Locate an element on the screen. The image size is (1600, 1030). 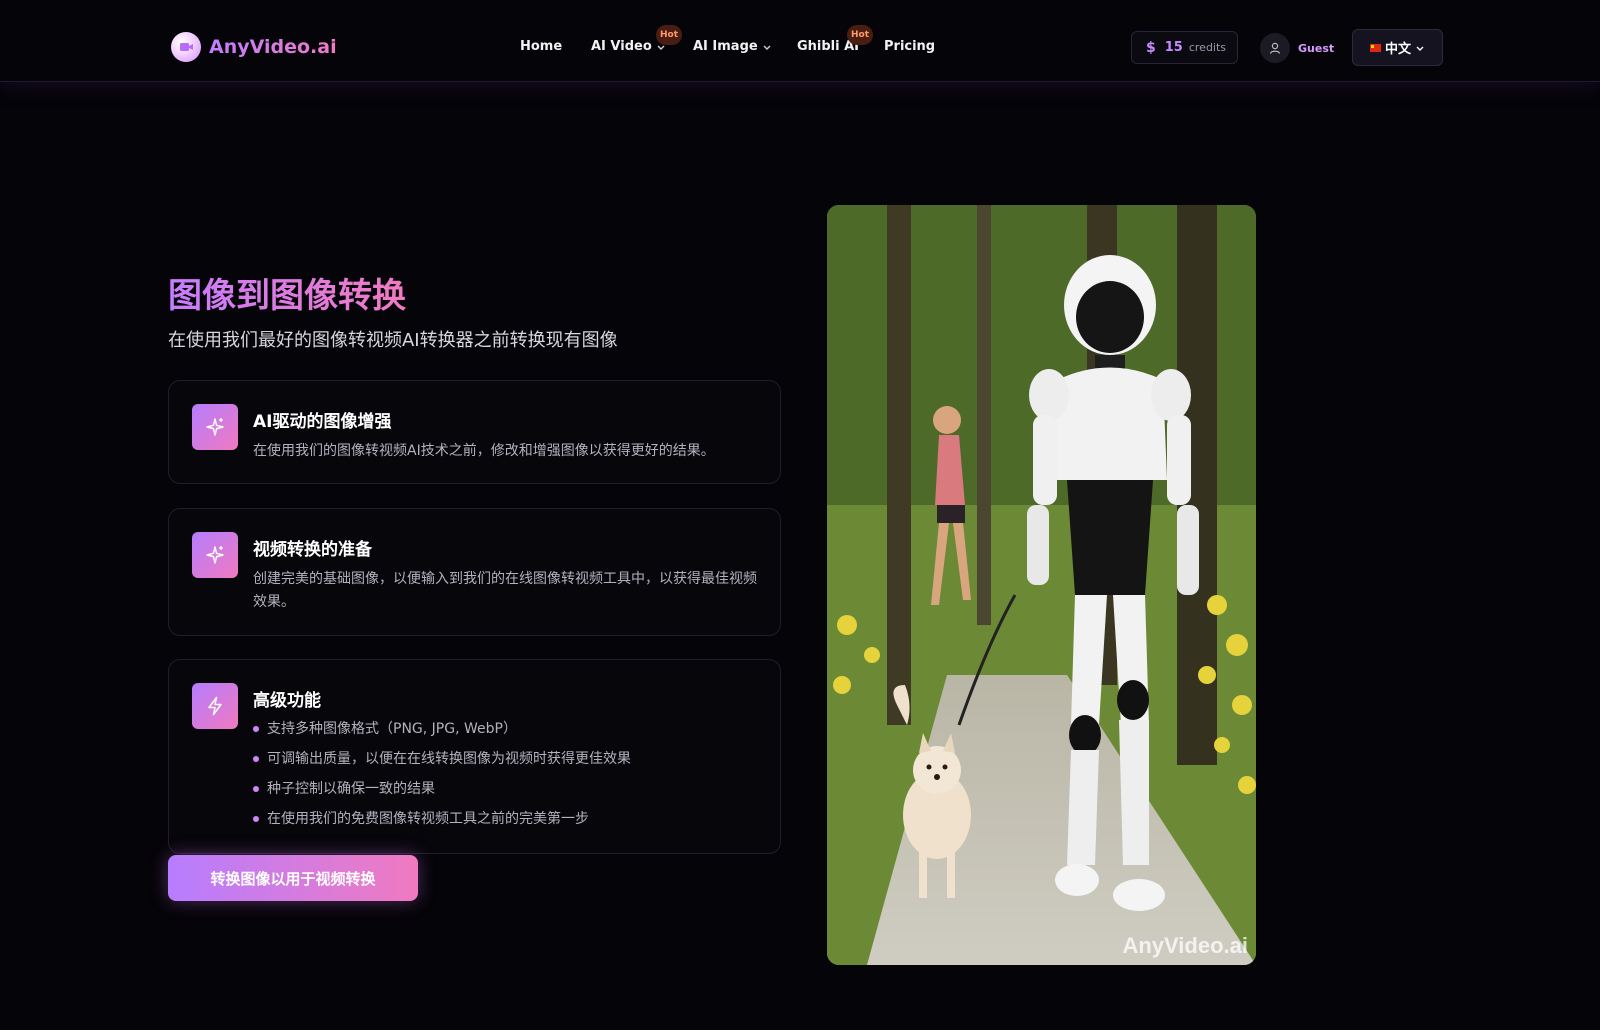
list-item: 种子控制以确保一致的结果 is located at coordinates (442, 794).